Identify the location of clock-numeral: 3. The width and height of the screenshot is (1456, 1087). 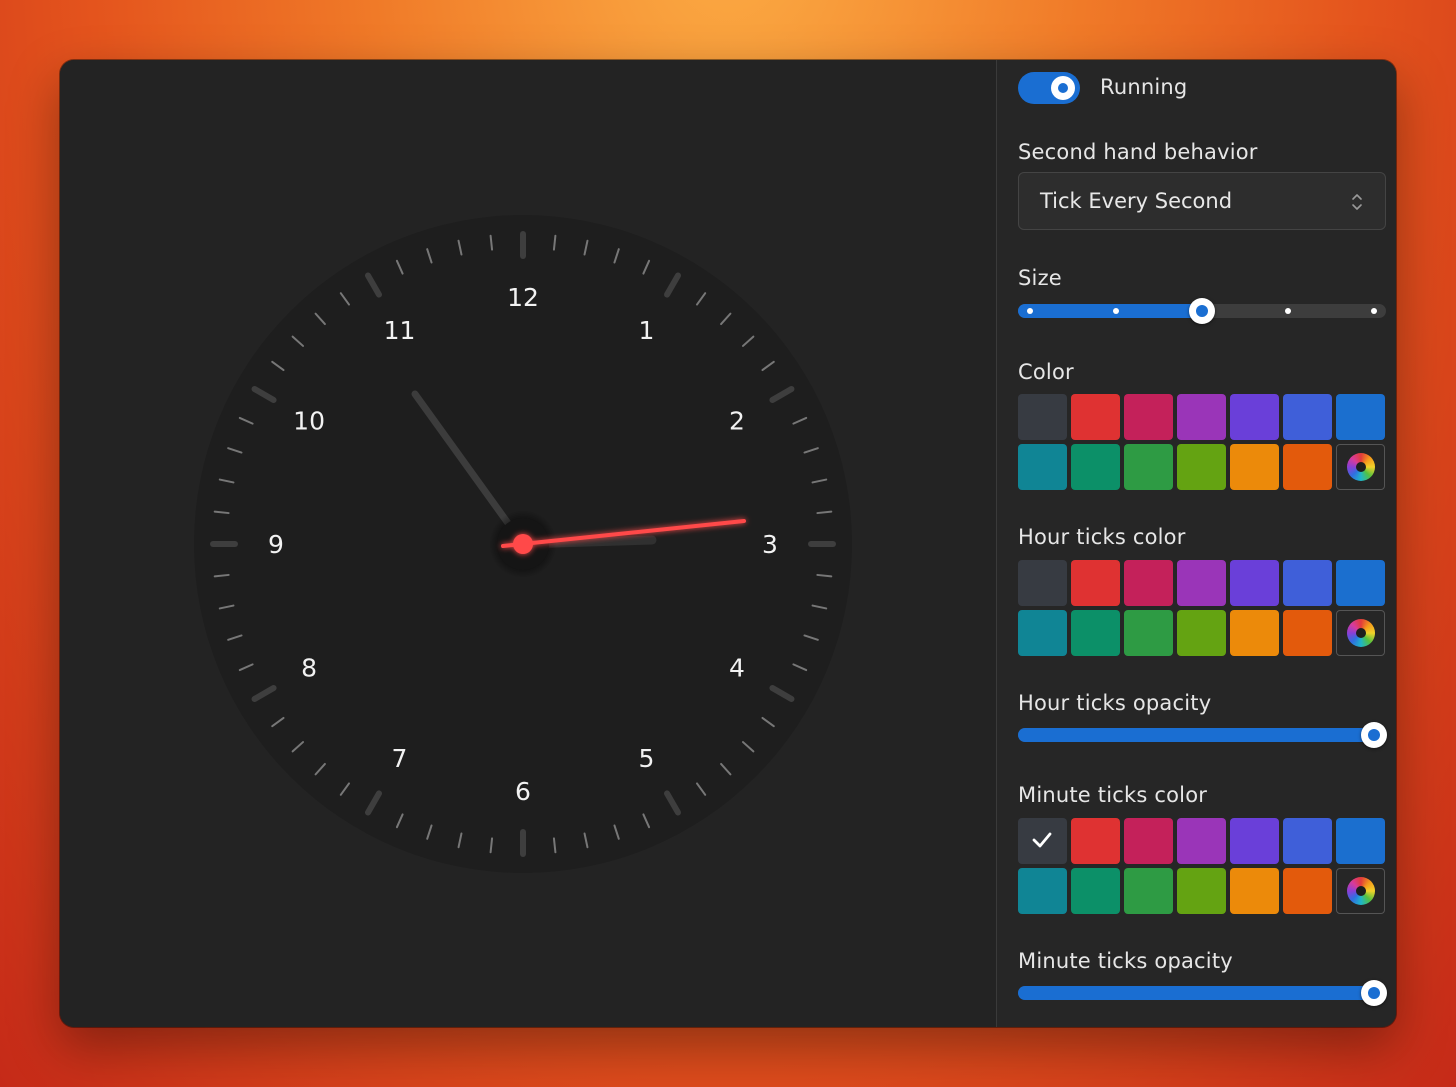
(770, 544).